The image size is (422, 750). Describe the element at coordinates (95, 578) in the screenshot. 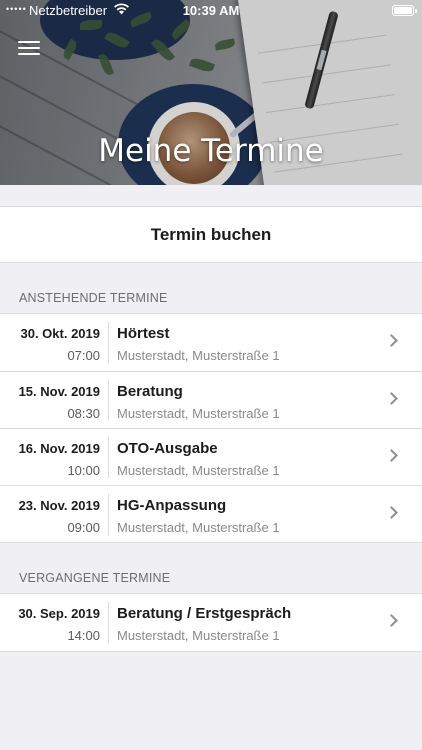

I see `past-section-header: VERGANGENE TERMINE` at that location.